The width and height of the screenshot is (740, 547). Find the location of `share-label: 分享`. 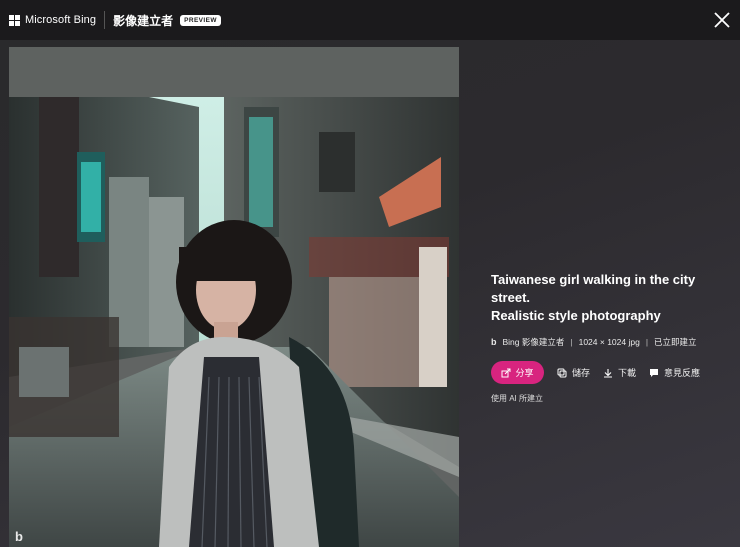

share-label: 分享 is located at coordinates (524, 373).